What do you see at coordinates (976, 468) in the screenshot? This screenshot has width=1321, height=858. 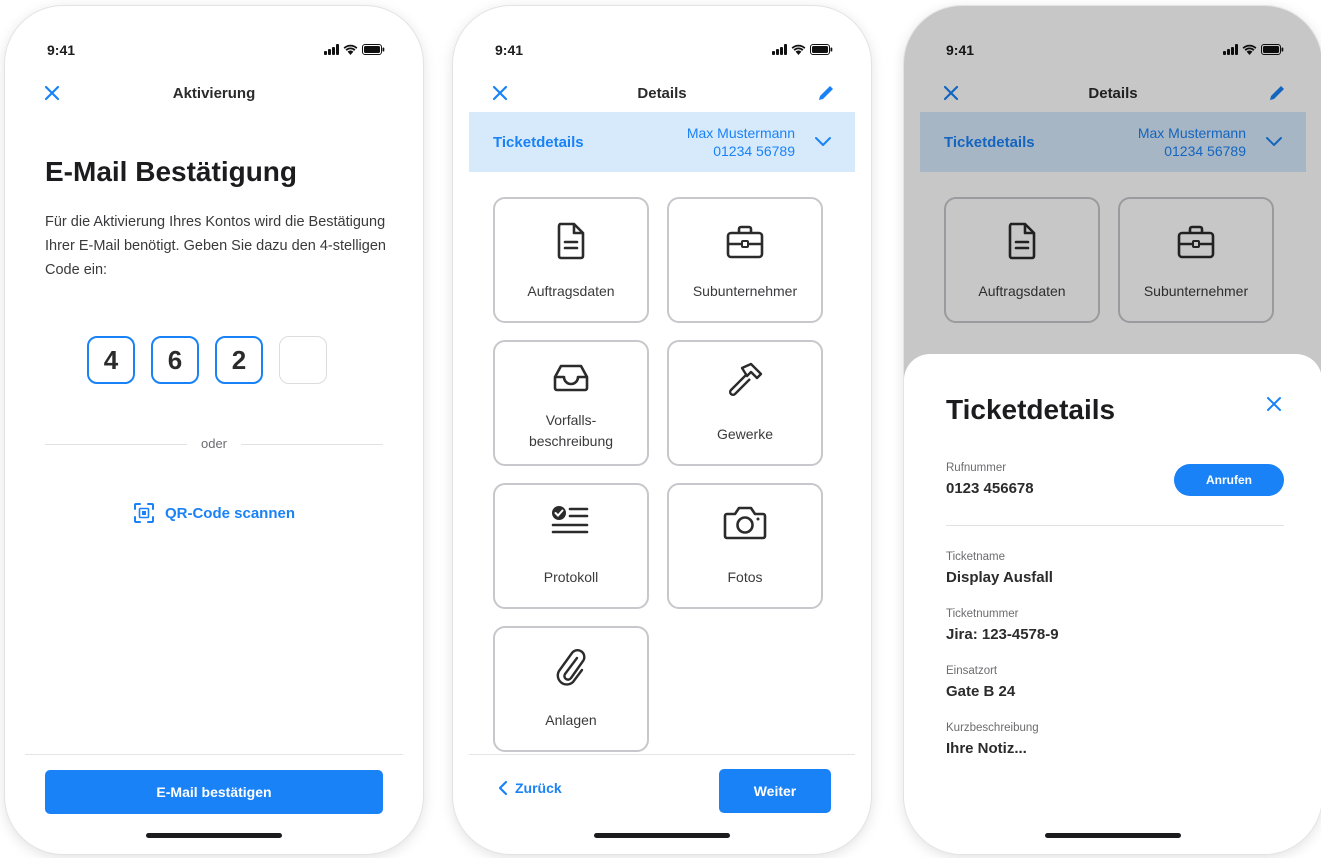 I see `phone-label: Rufnummer` at bounding box center [976, 468].